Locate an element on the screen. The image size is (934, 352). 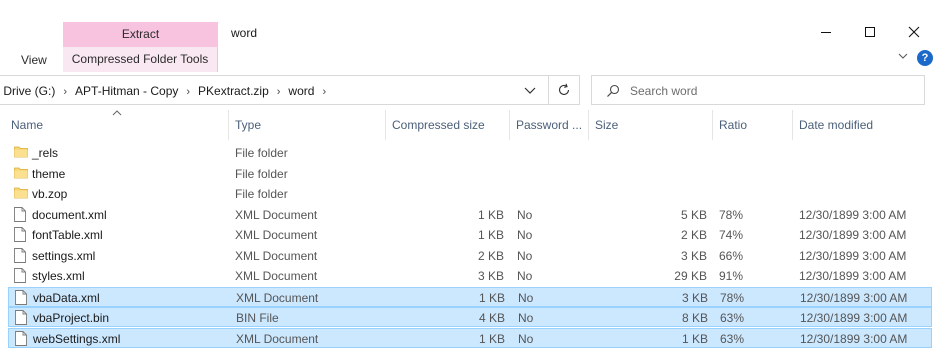
column-header-compressed-size: Compressed size is located at coordinates (448, 125).